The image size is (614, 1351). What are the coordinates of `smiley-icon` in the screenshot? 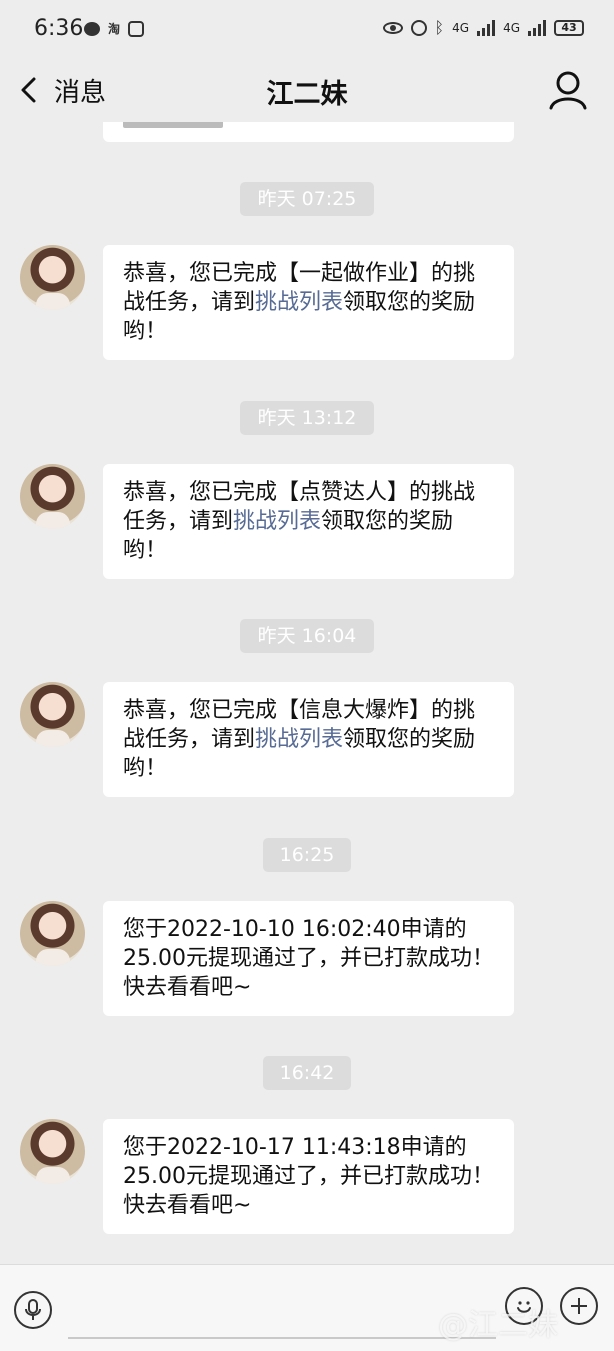 It's located at (524, 1307).